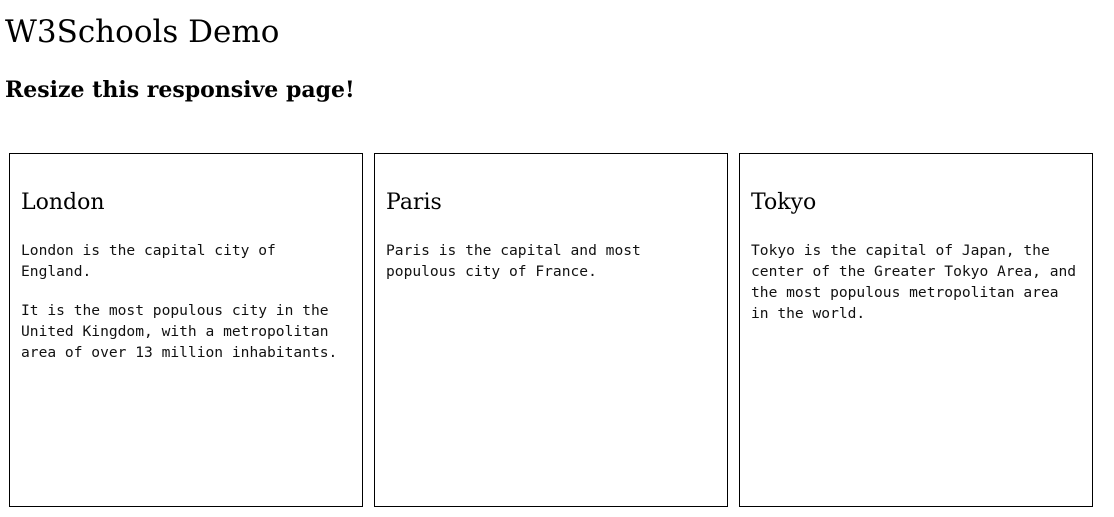 The height and width of the screenshot is (517, 1114). I want to click on page-subtitle: Resize this responsive page!, so click(180, 90).